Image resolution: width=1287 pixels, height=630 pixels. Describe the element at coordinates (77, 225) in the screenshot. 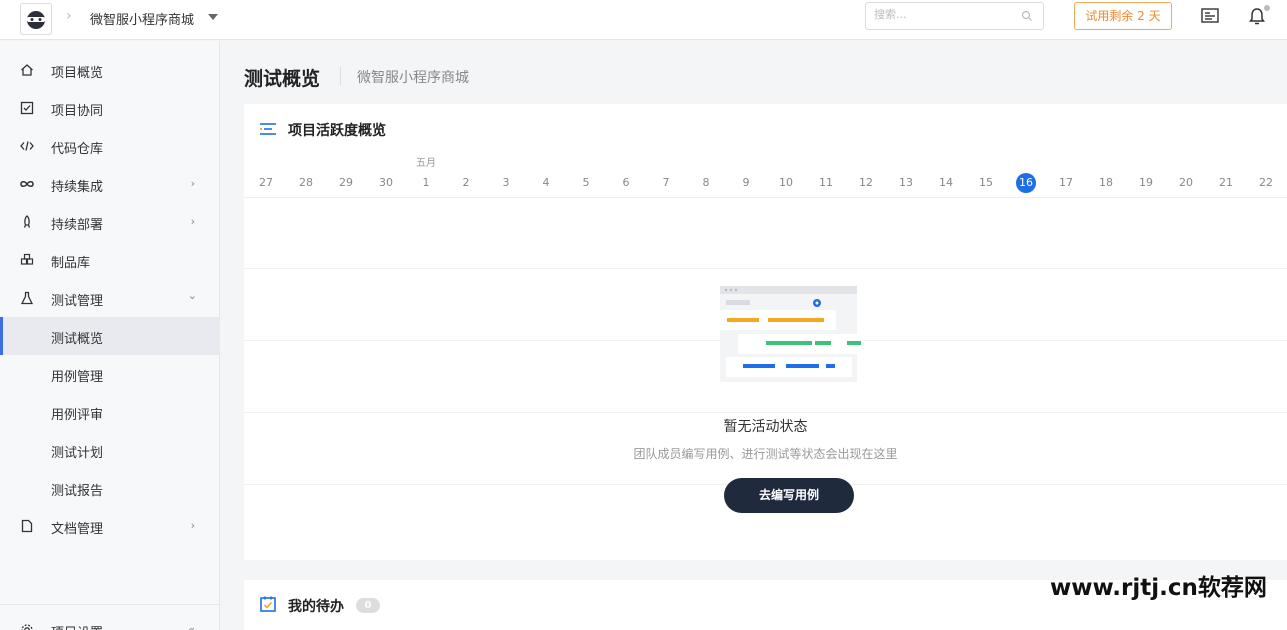

I see `sidebar-item-label: 持续部署` at that location.